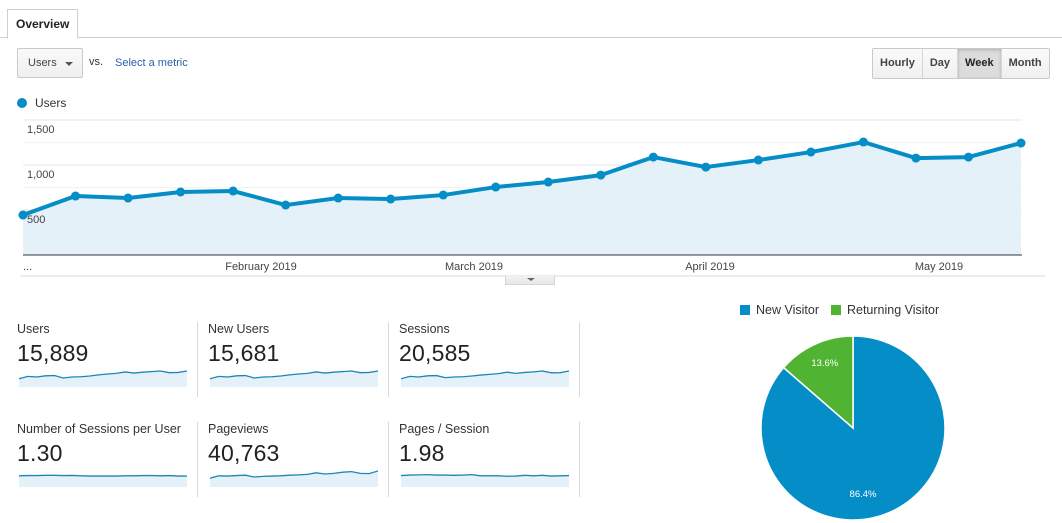 This screenshot has width=1062, height=523. Describe the element at coordinates (298, 362) in the screenshot. I see `kpi-tile: New Users 15,681` at that location.